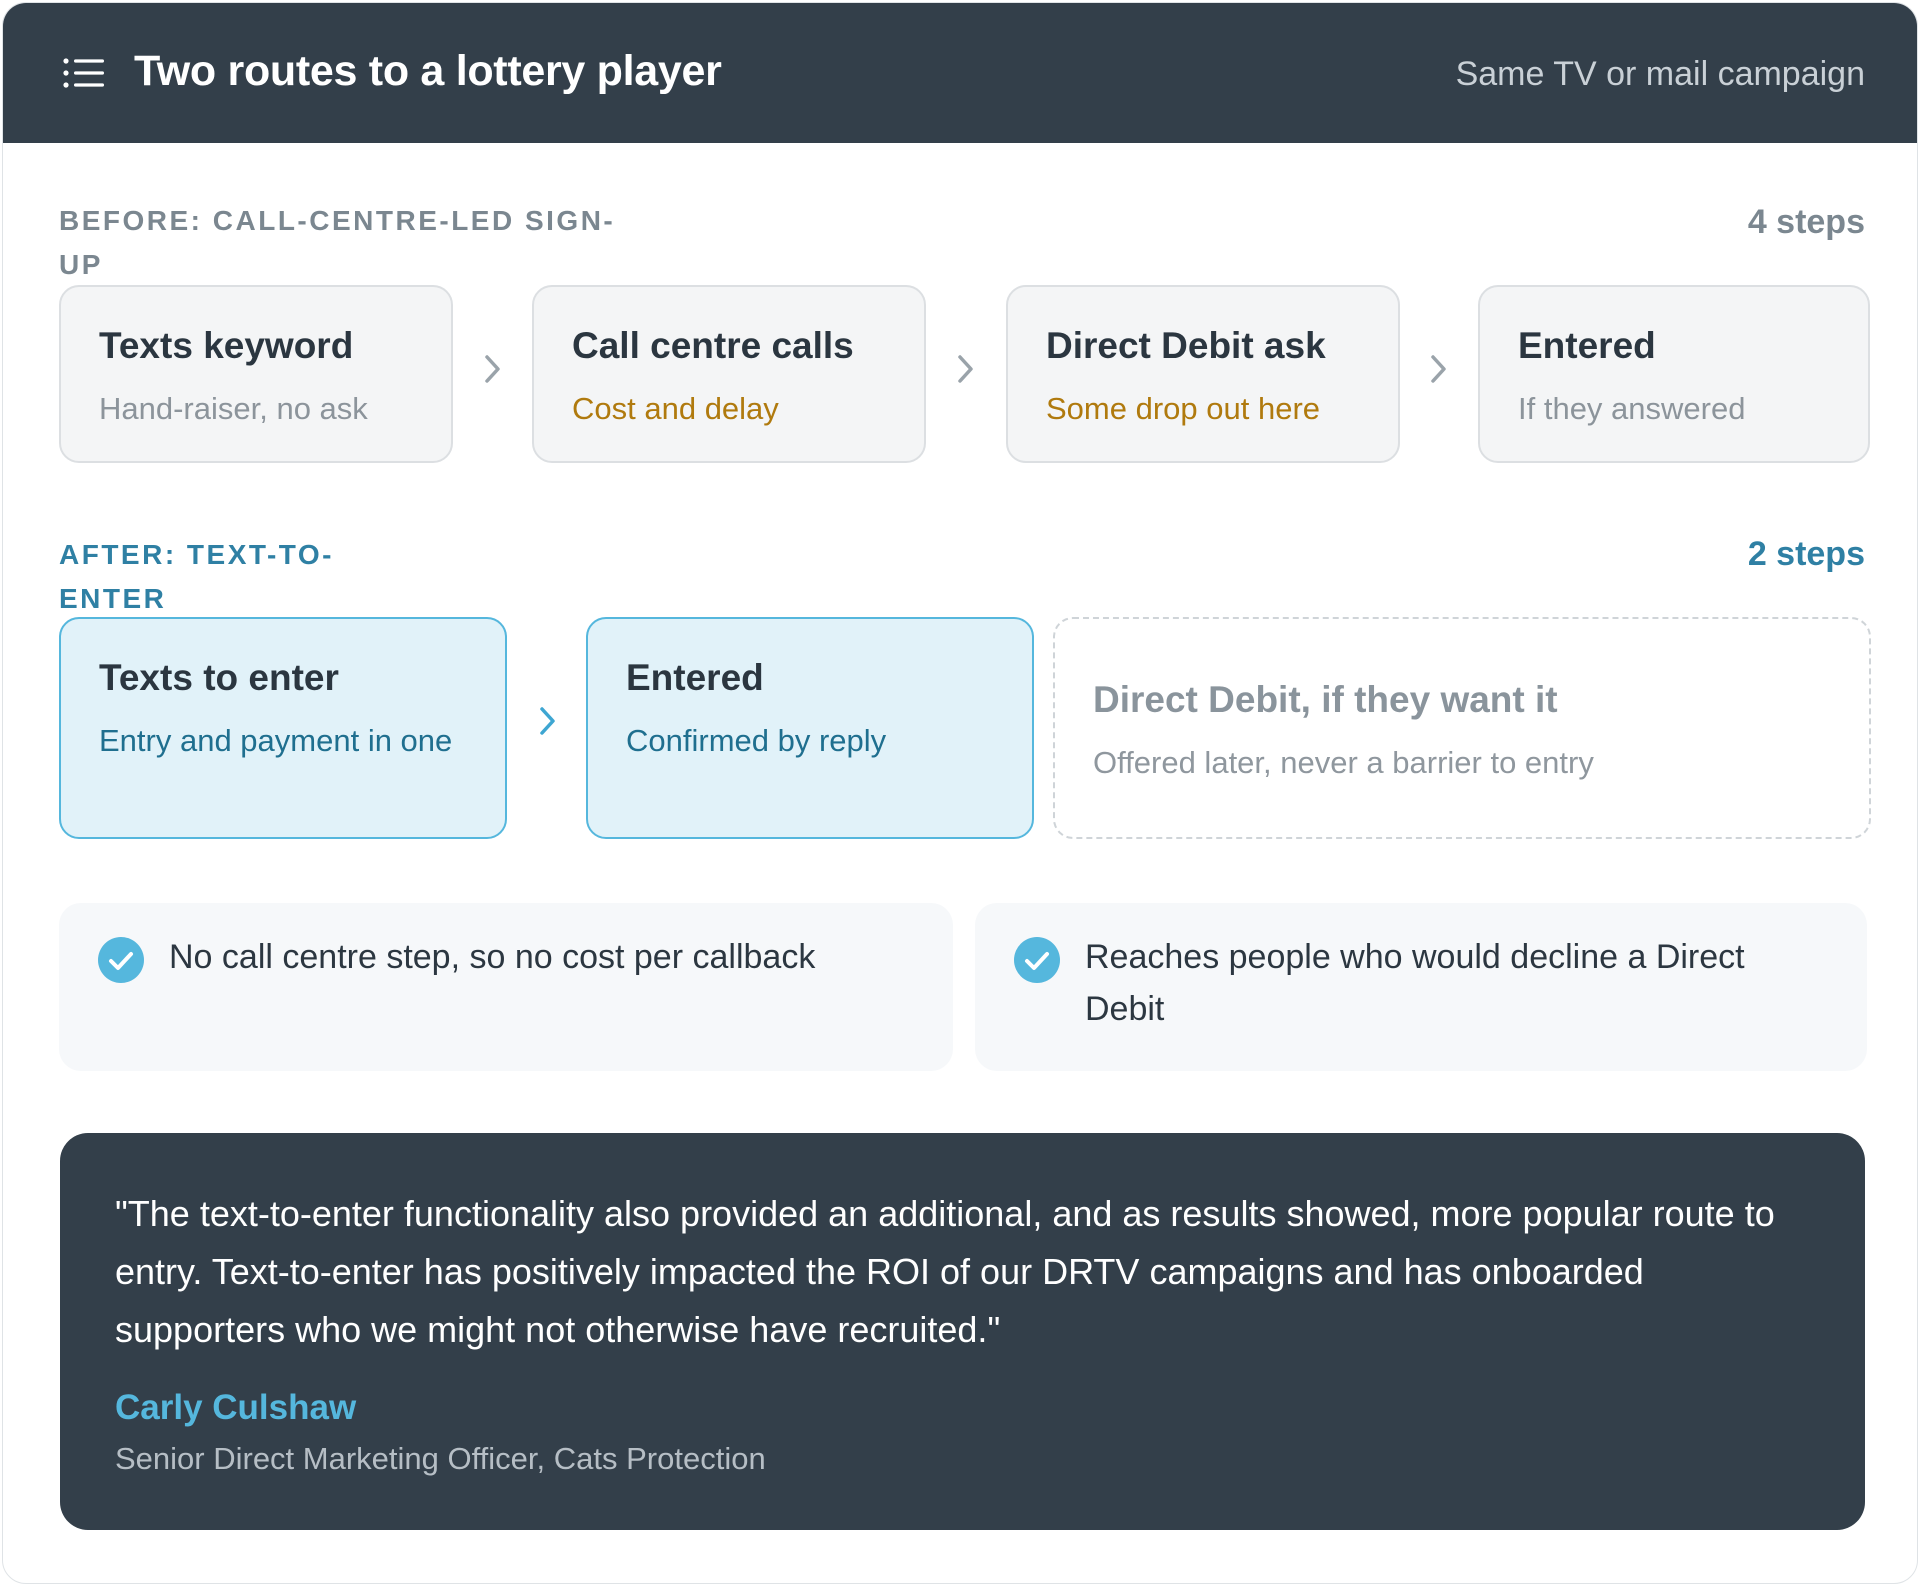 The width and height of the screenshot is (1920, 1585). What do you see at coordinates (1183, 408) in the screenshot?
I see `step-subtitle: Some drop out here` at bounding box center [1183, 408].